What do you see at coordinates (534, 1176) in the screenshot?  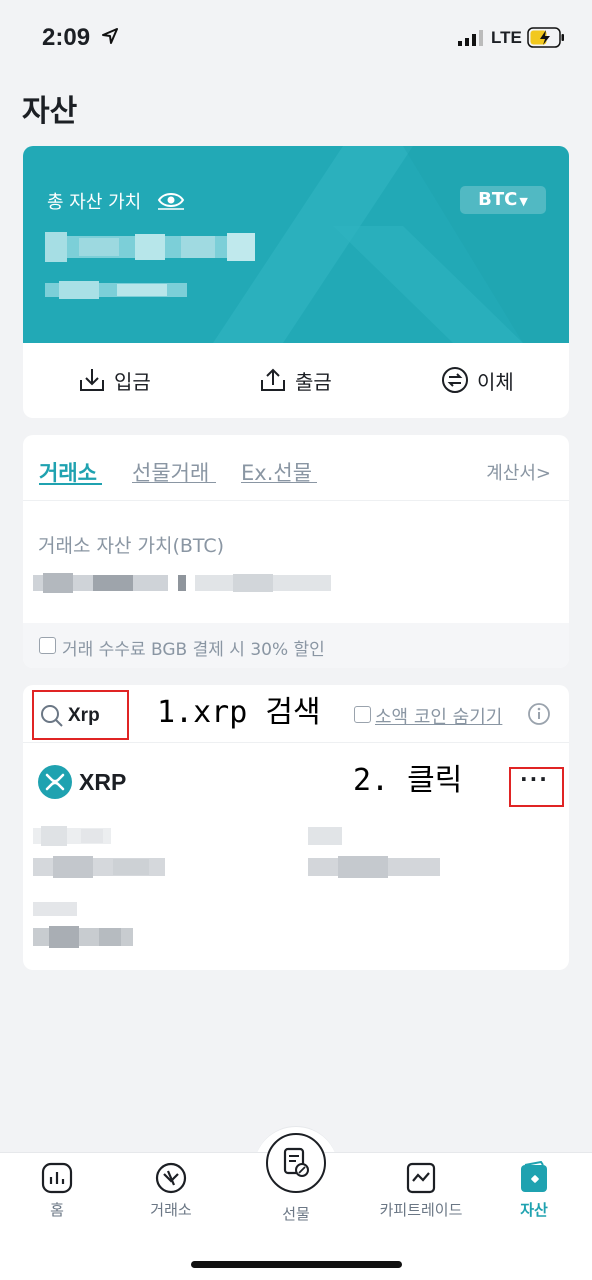 I see `wallet-icon` at bounding box center [534, 1176].